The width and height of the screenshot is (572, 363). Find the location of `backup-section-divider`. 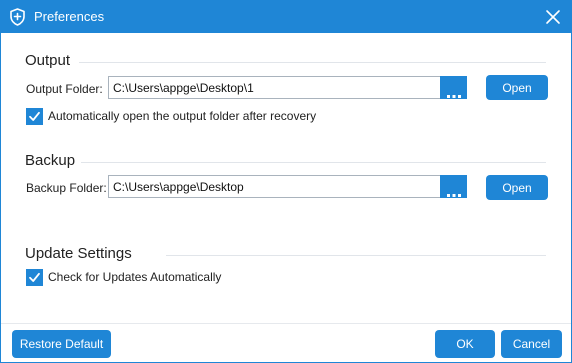

backup-section-divider is located at coordinates (313, 162).